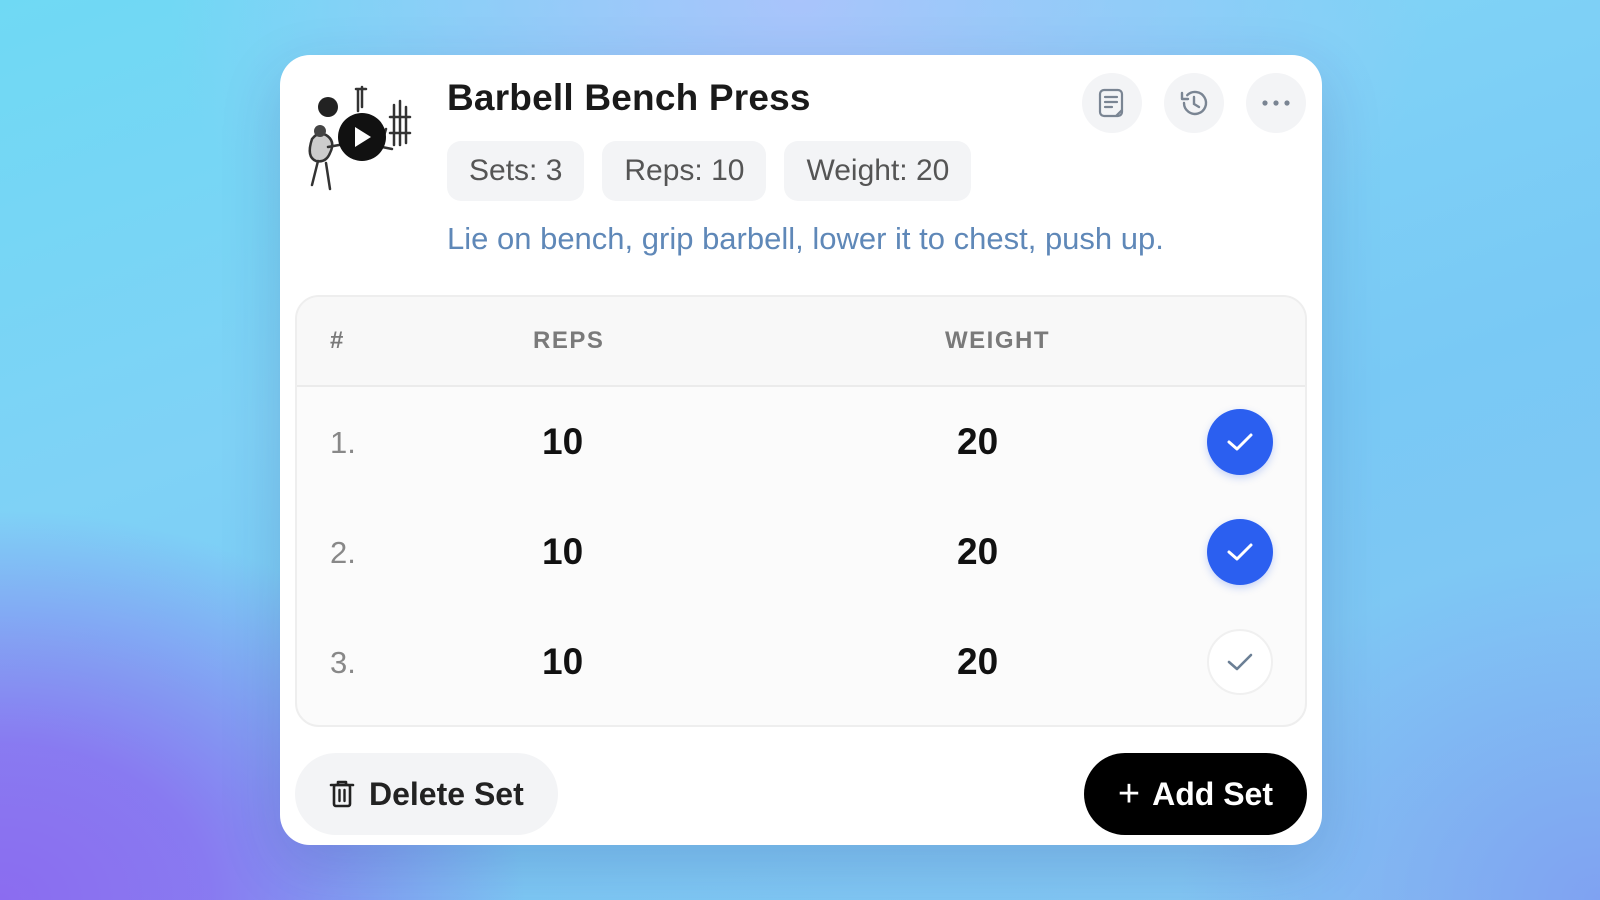 Image resolution: width=1600 pixels, height=900 pixels. Describe the element at coordinates (516, 171) in the screenshot. I see `sets-chip: Sets: 3` at that location.